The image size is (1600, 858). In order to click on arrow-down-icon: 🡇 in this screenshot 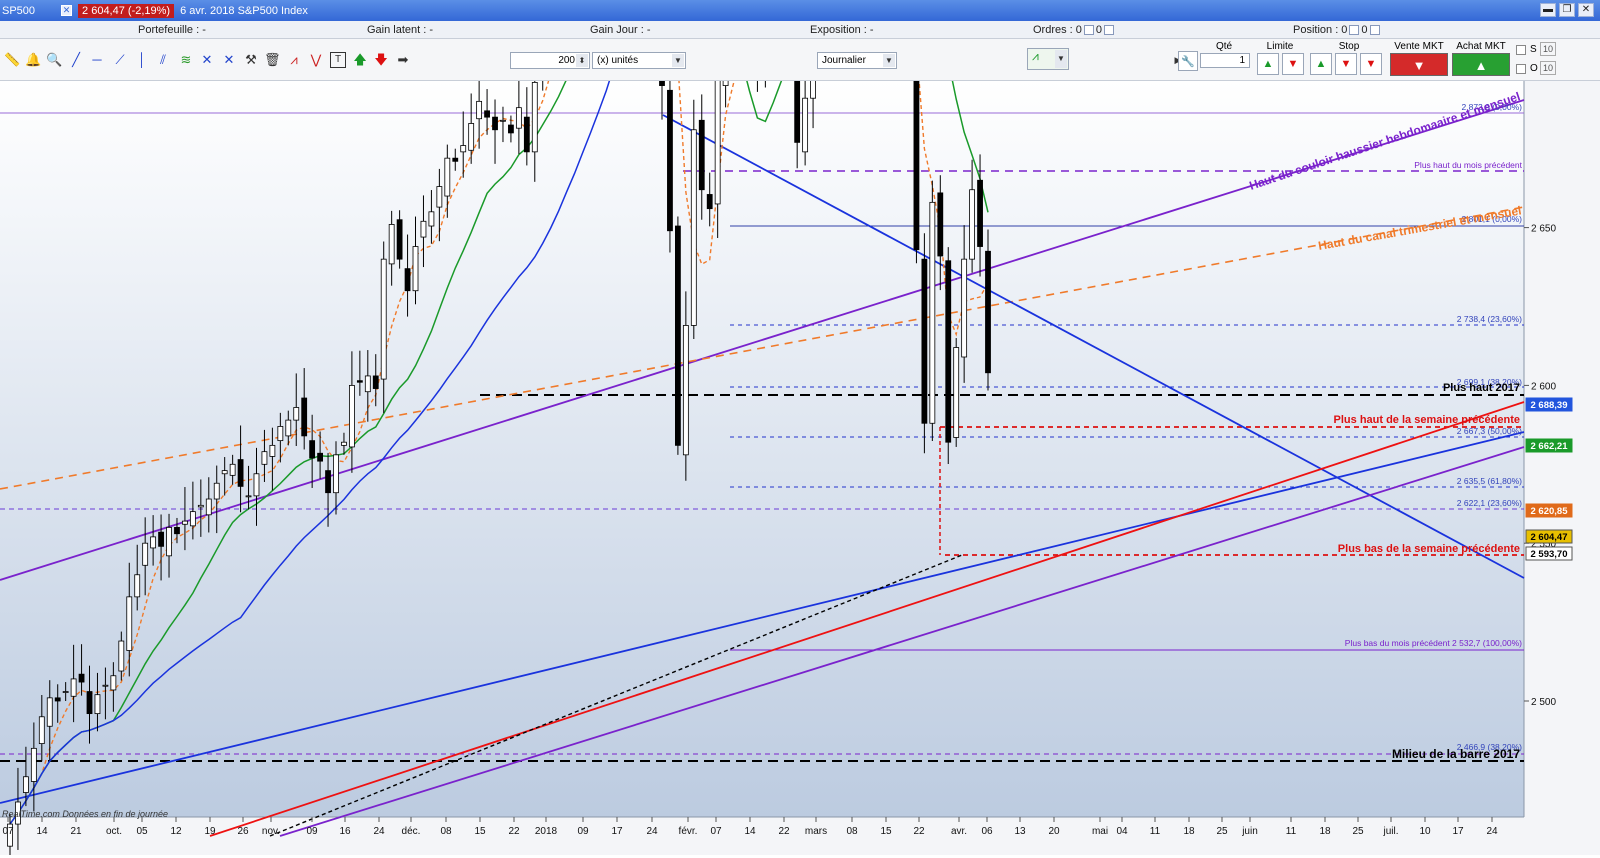, I will do `click(381, 60)`.